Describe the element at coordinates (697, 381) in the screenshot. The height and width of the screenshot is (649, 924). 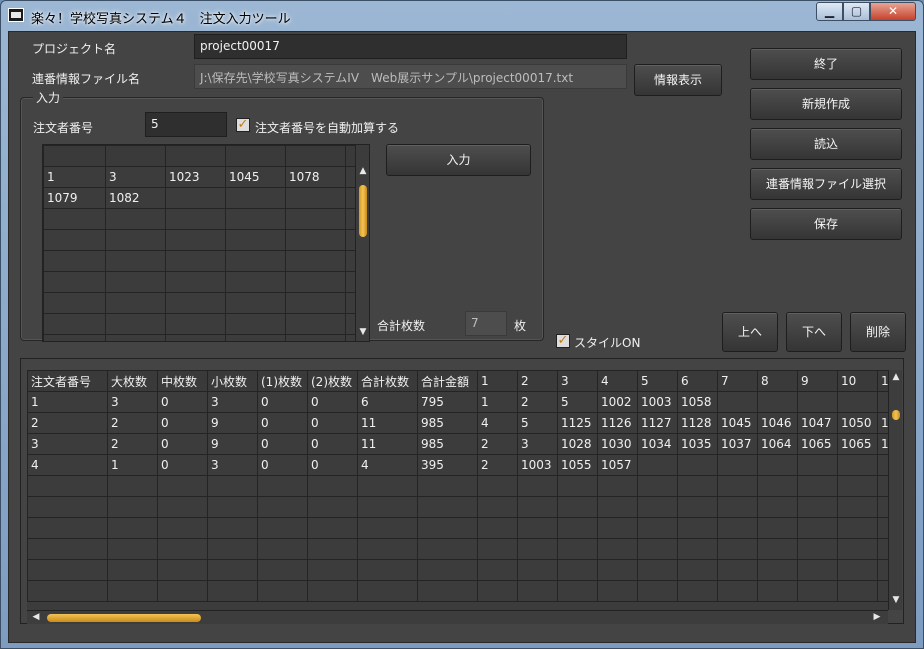
I see `orders-column-header: 6` at that location.